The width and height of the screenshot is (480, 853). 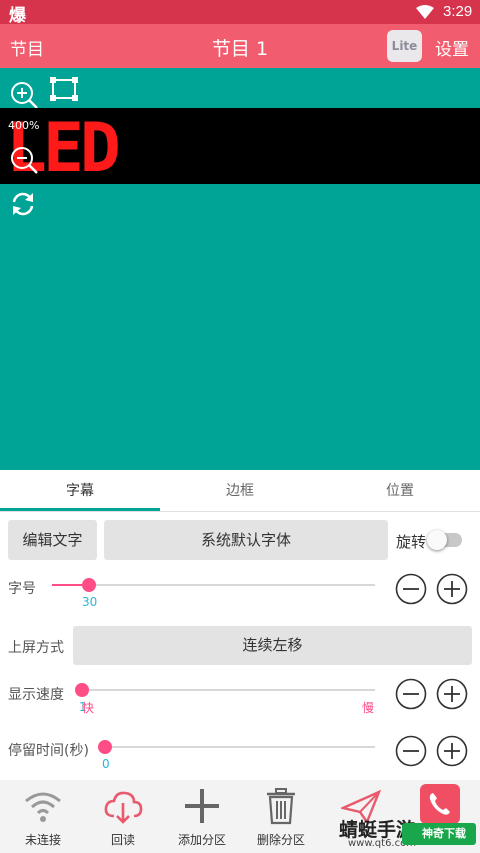 What do you see at coordinates (280, 840) in the screenshot?
I see `delete-zone-label: 删除分区` at bounding box center [280, 840].